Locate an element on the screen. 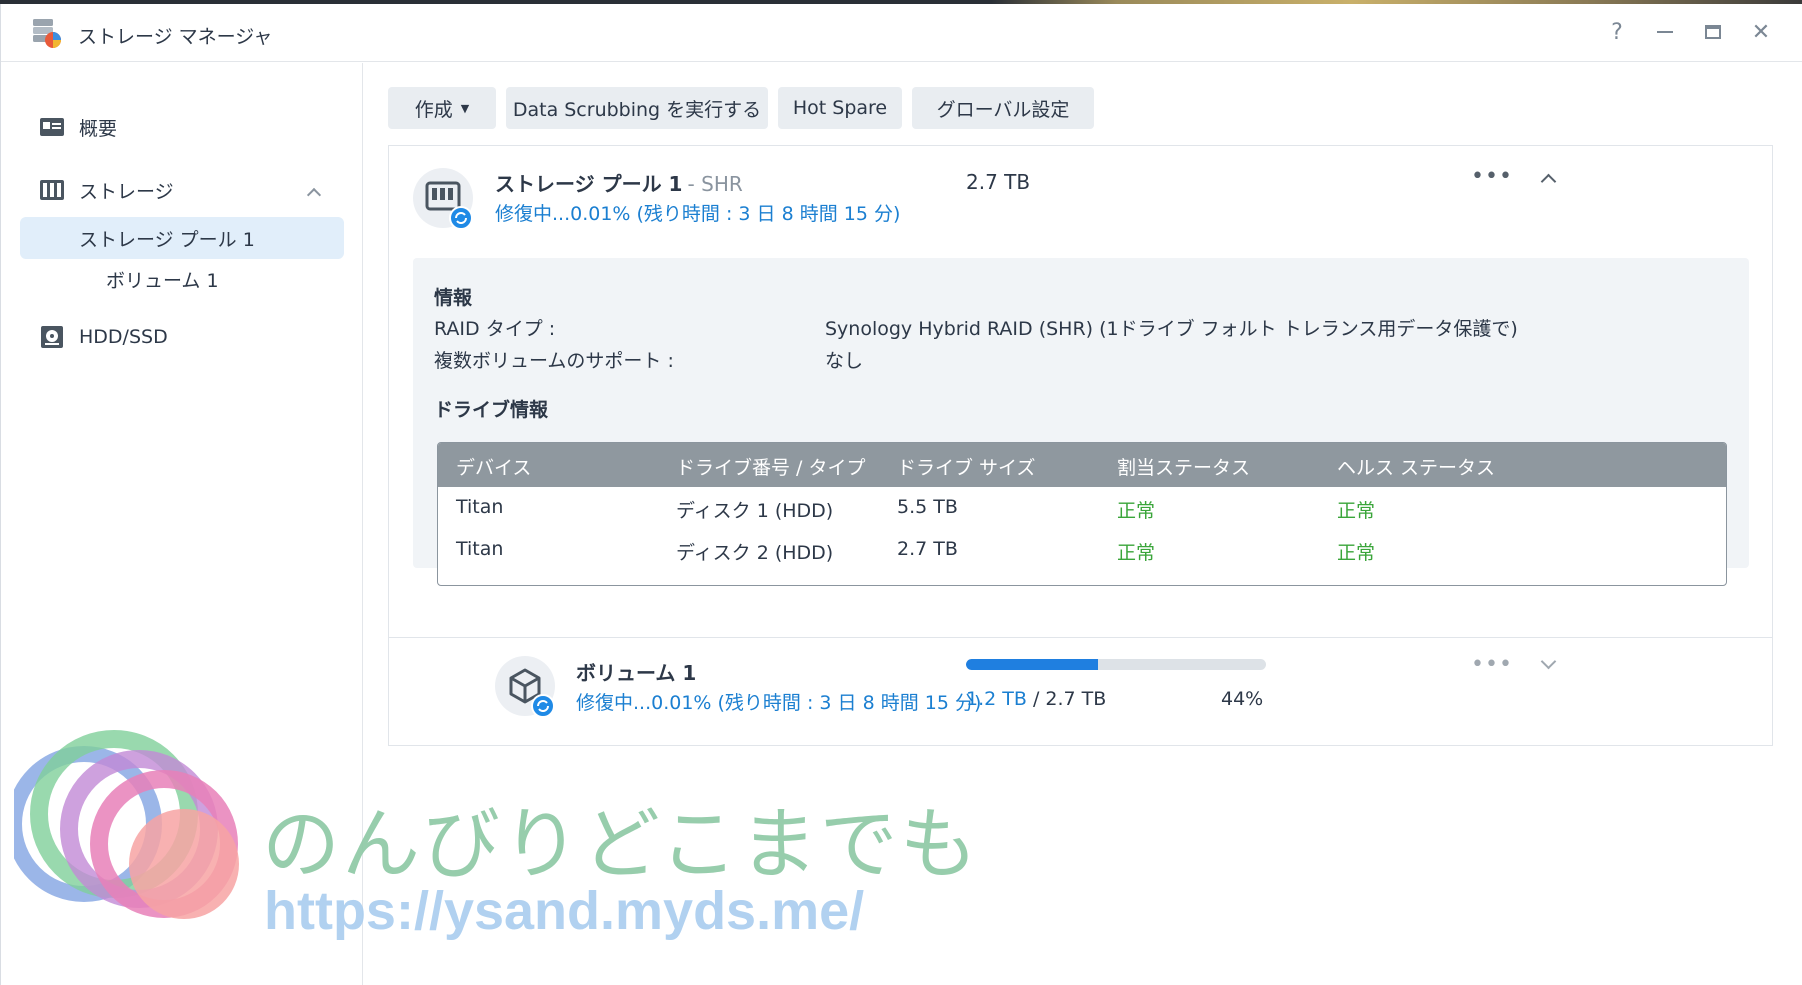 The image size is (1802, 985). minimize-icon is located at coordinates (1665, 32).